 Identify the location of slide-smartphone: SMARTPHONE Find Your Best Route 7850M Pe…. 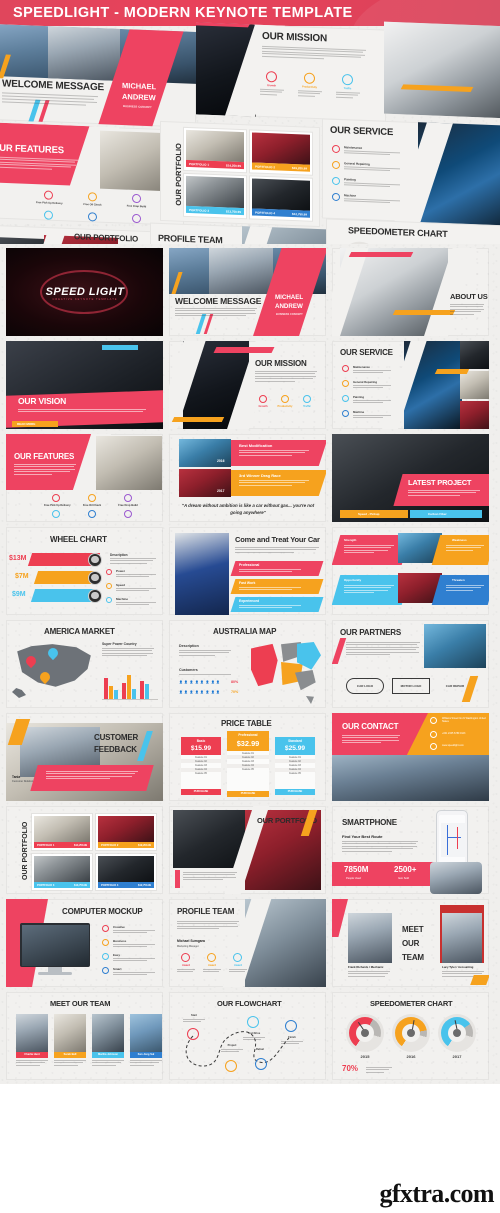
(410, 850).